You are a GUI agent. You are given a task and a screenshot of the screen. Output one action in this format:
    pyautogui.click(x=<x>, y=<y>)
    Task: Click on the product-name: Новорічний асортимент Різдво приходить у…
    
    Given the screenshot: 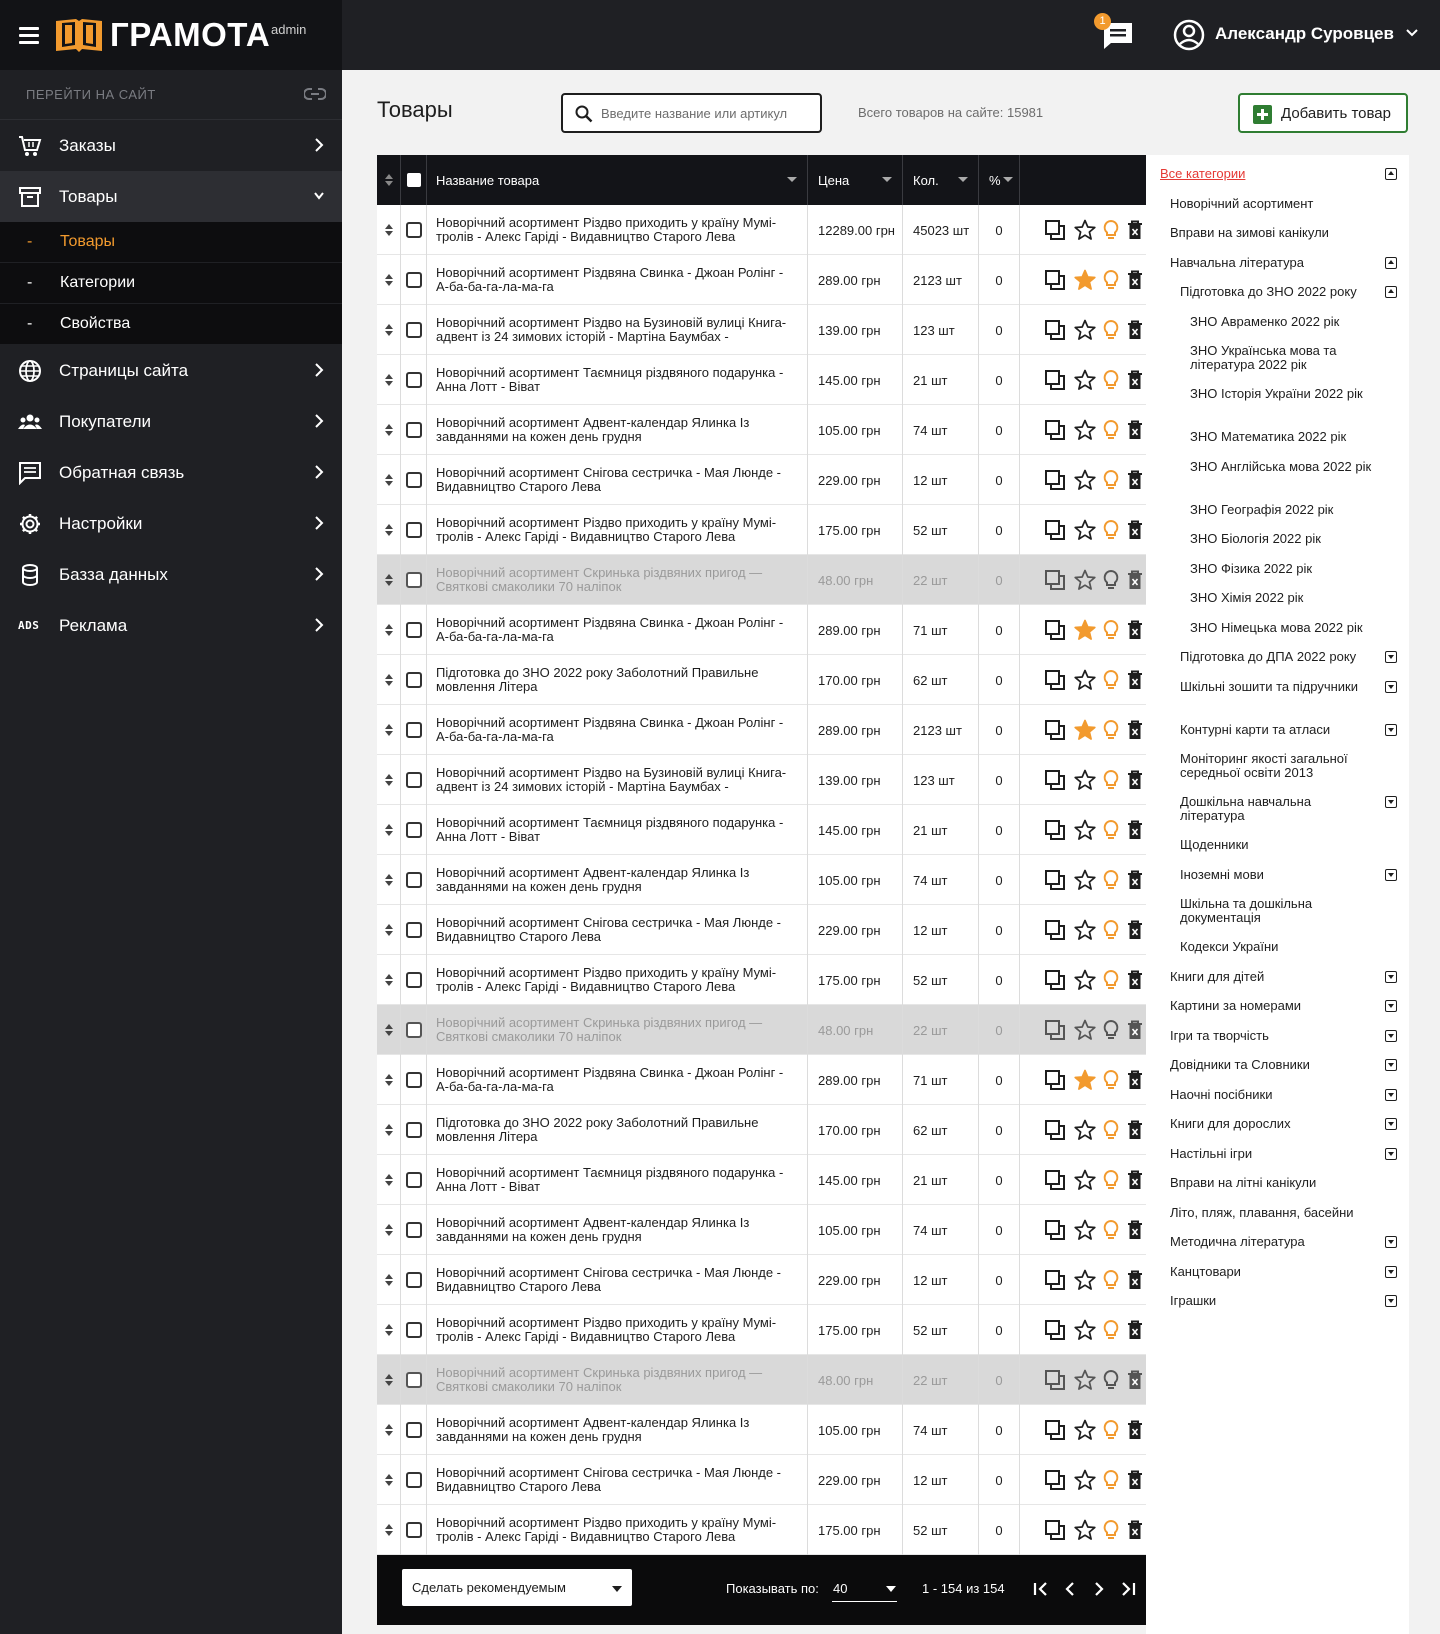 What is the action you would take?
    pyautogui.click(x=621, y=230)
    